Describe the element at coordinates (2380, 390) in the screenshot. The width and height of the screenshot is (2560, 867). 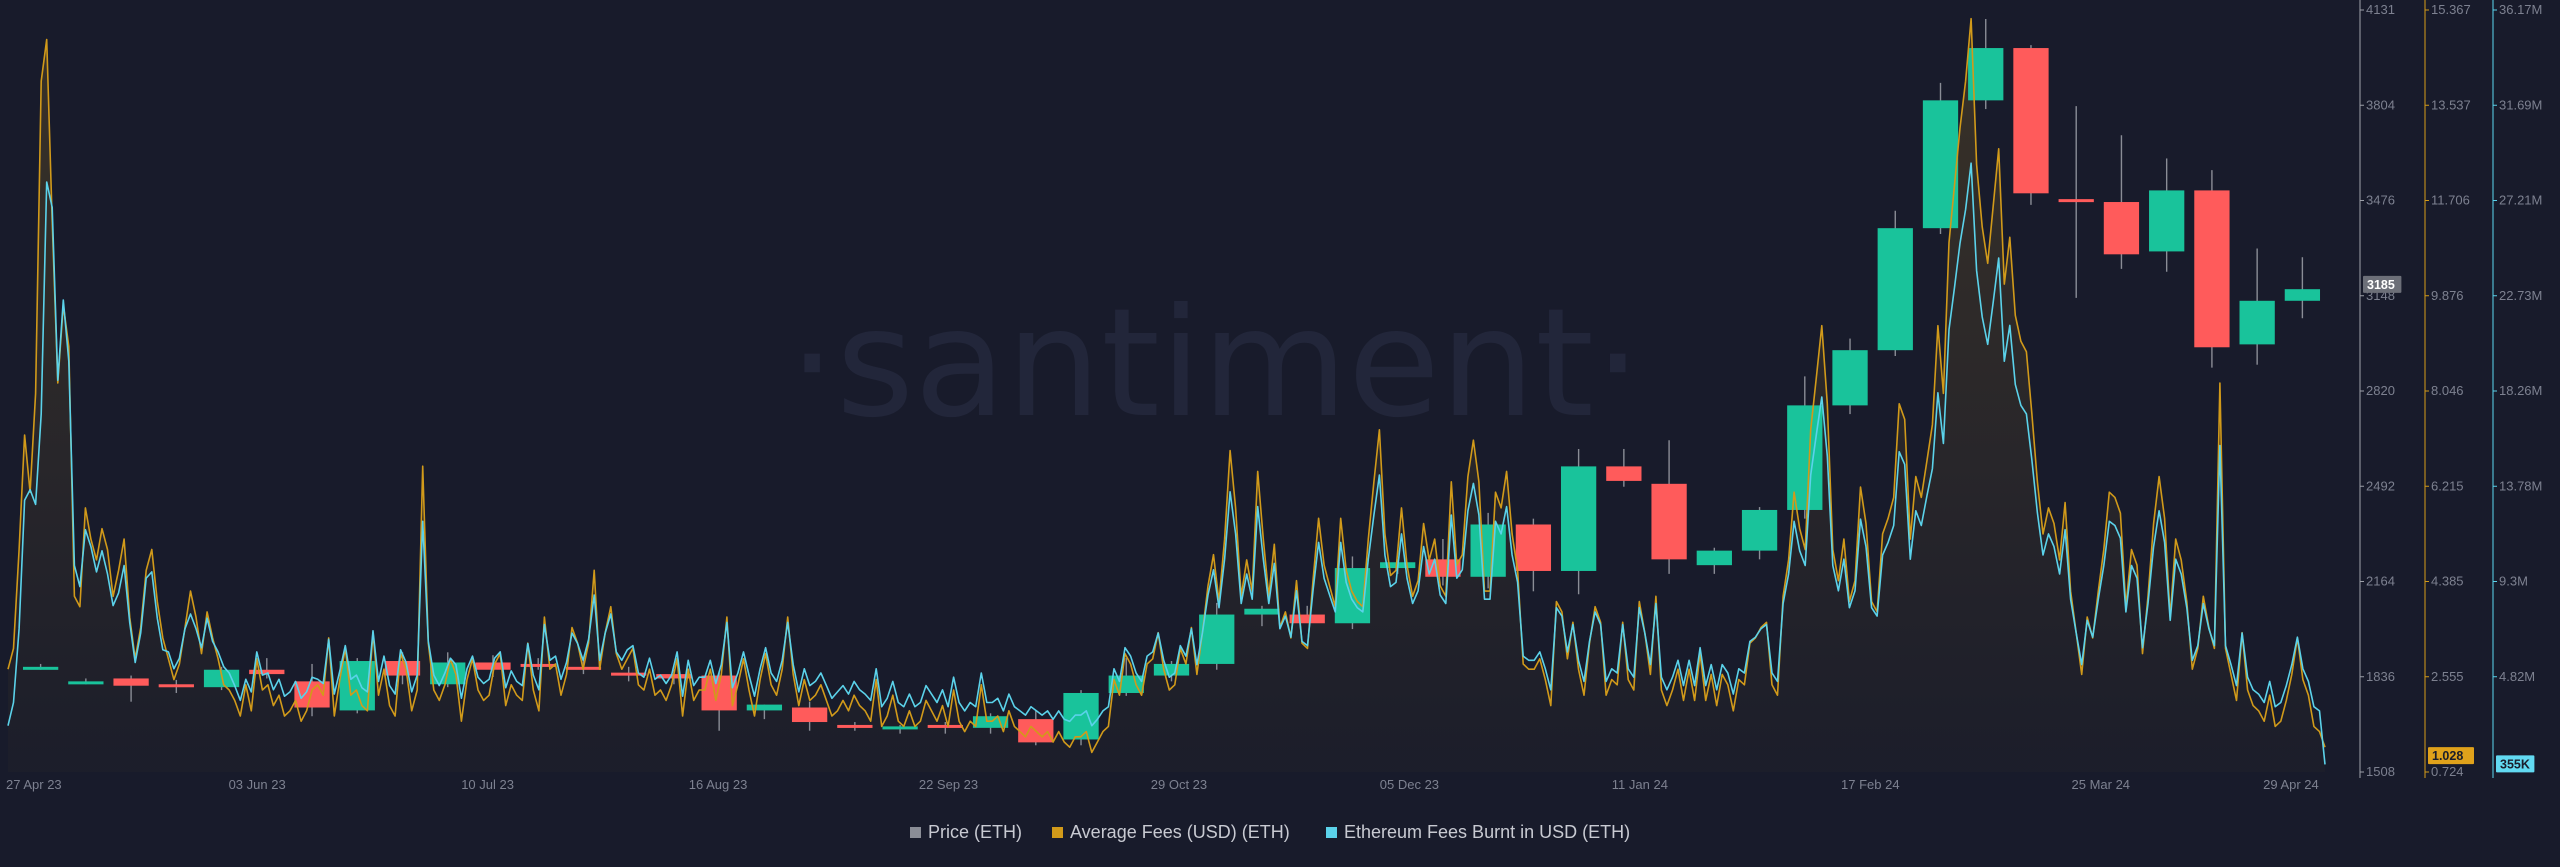
I see `price-axis-tick-label: 2820` at that location.